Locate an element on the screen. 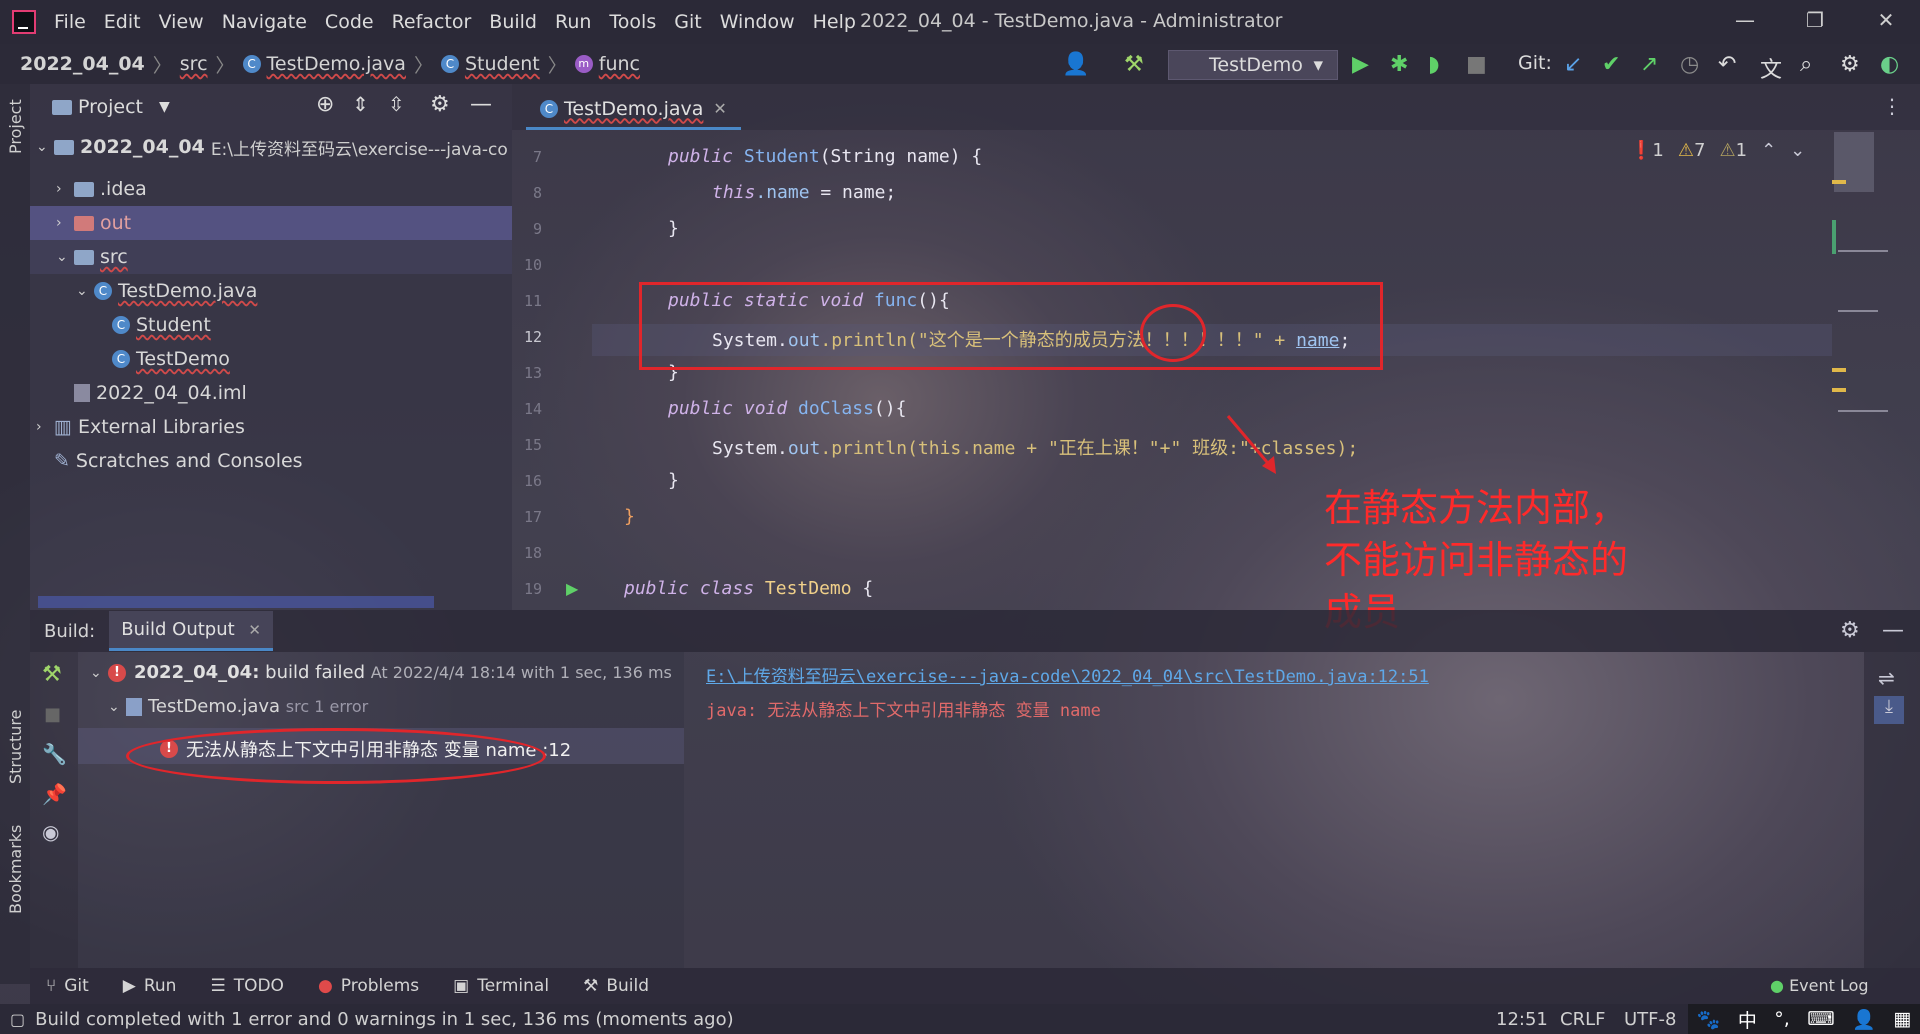 This screenshot has width=1920, height=1034. wrench-icon: 🔧 is located at coordinates (54, 754).